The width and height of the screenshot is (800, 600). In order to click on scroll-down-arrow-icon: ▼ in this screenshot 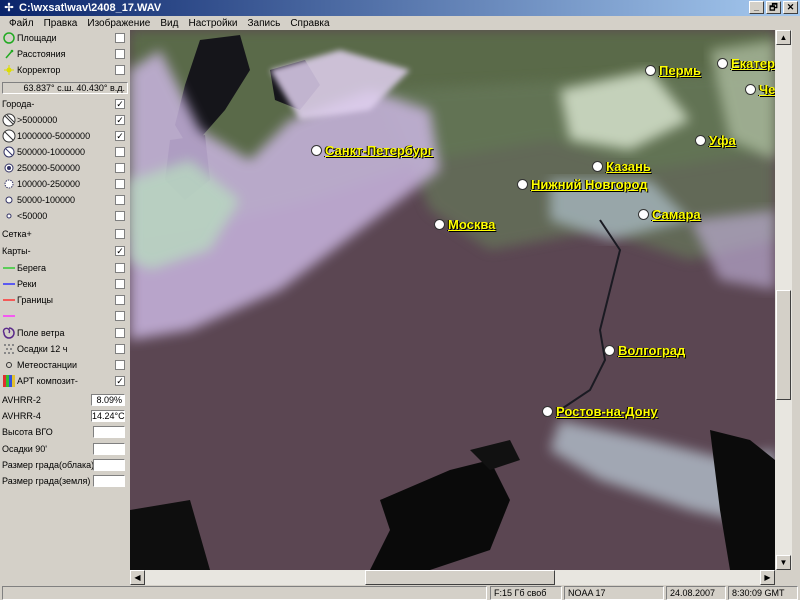, I will do `click(783, 562)`.